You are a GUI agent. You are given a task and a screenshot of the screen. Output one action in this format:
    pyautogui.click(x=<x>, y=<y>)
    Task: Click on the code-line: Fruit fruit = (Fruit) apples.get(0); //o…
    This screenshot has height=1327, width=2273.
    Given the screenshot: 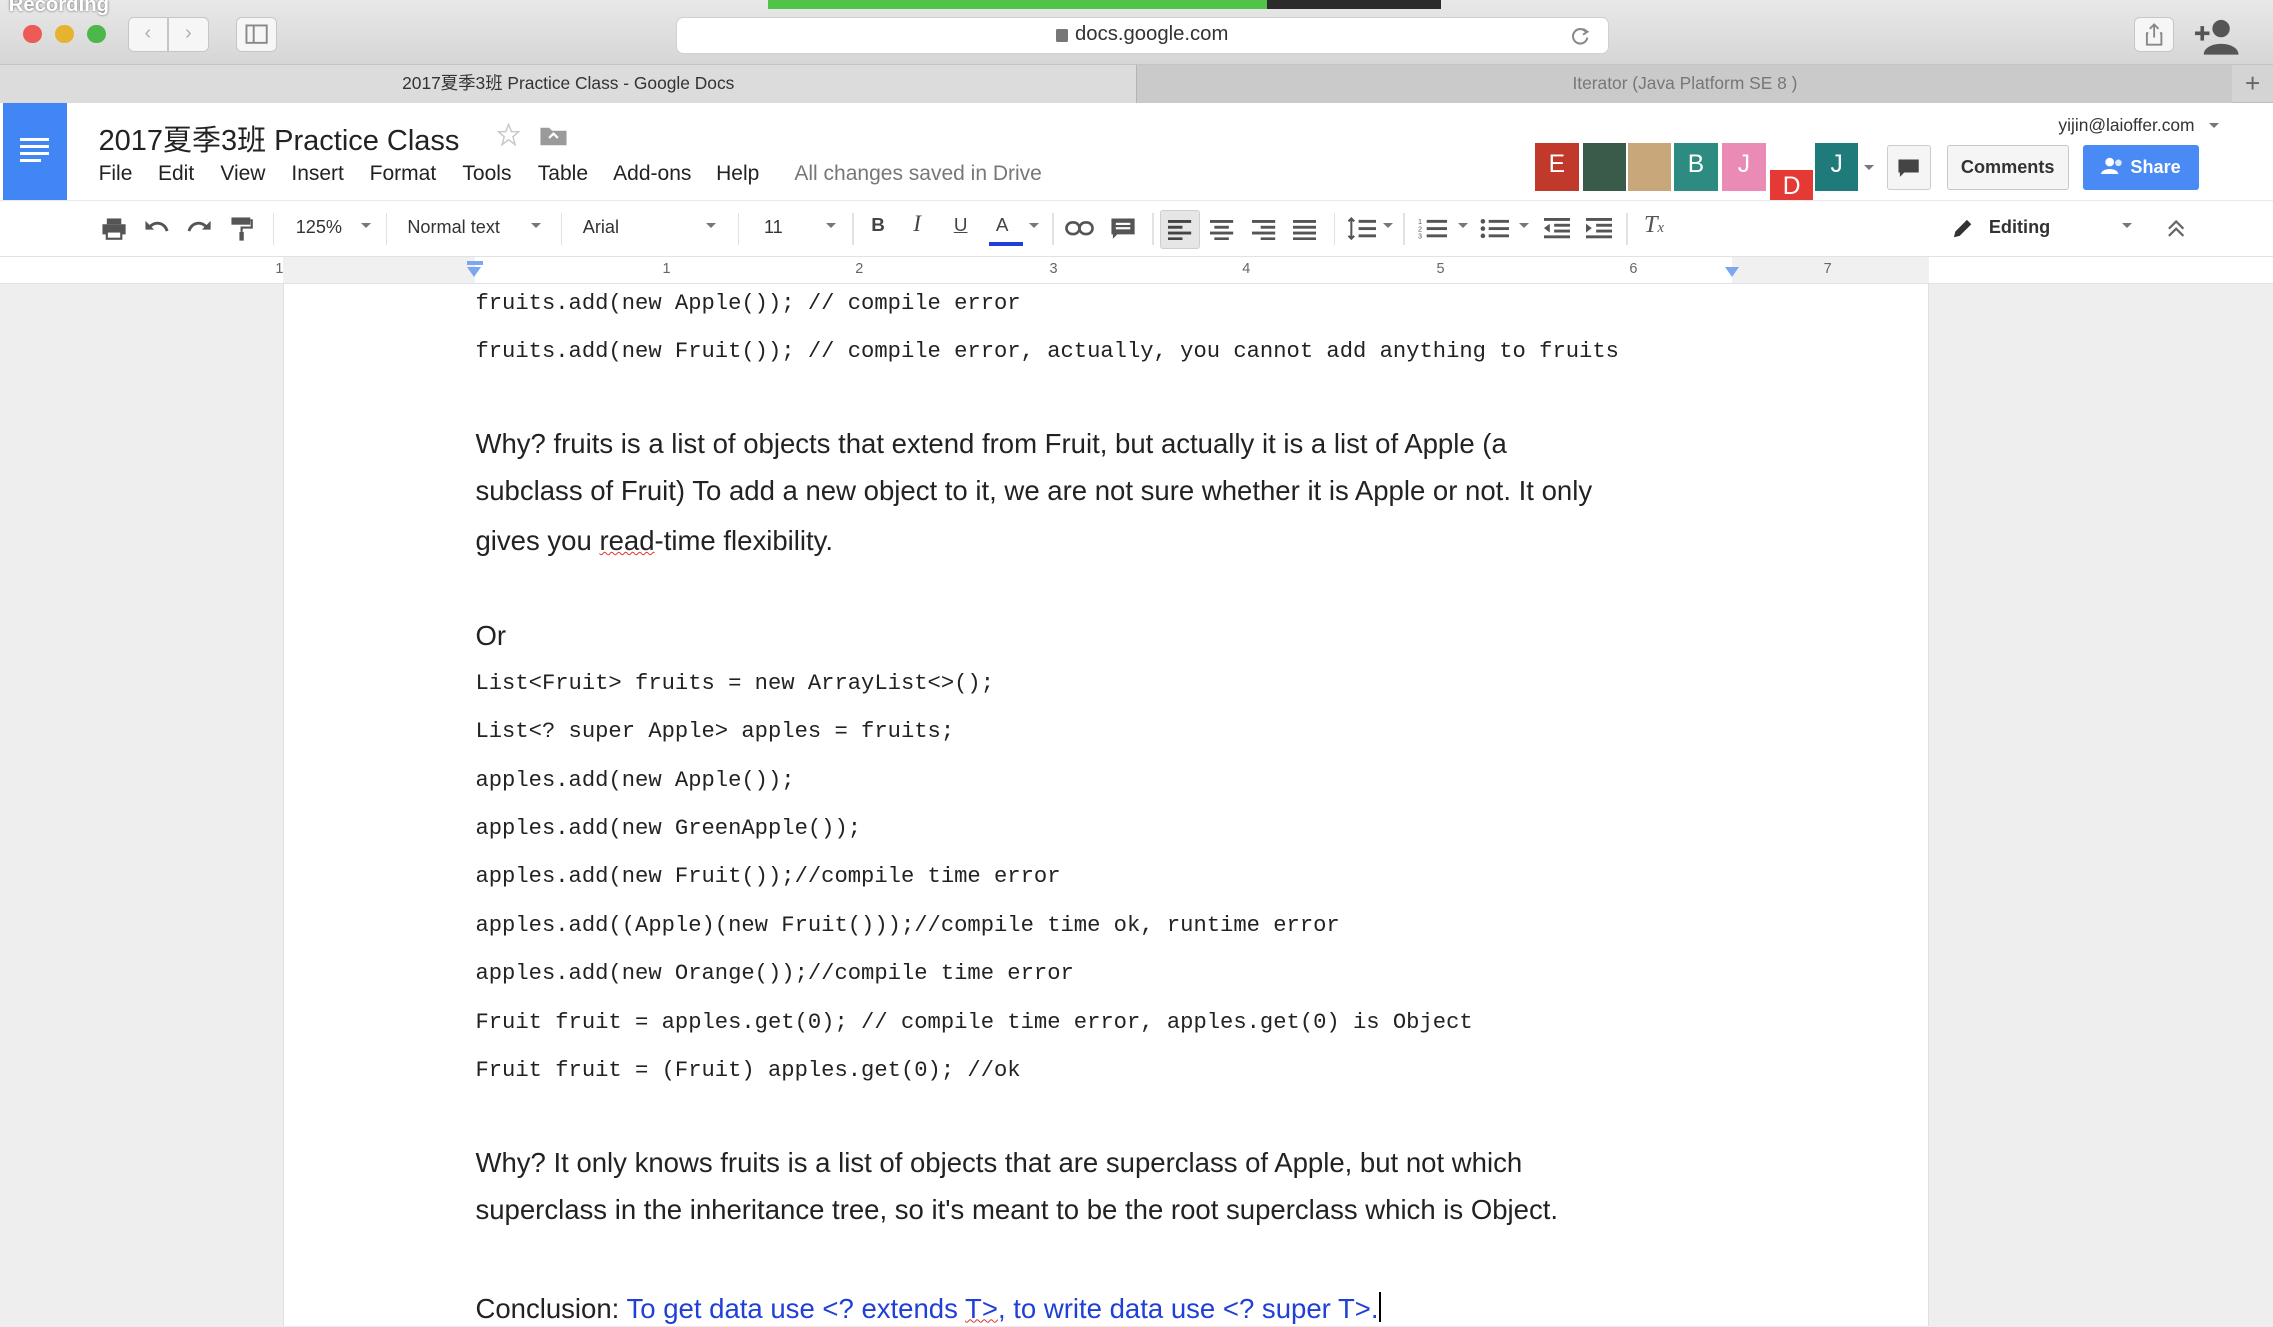 What is the action you would take?
    pyautogui.click(x=747, y=1070)
    